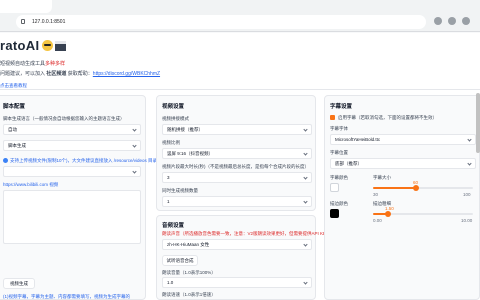 The height and width of the screenshot is (300, 480). I want to click on clip-select: 3, so click(237, 177).